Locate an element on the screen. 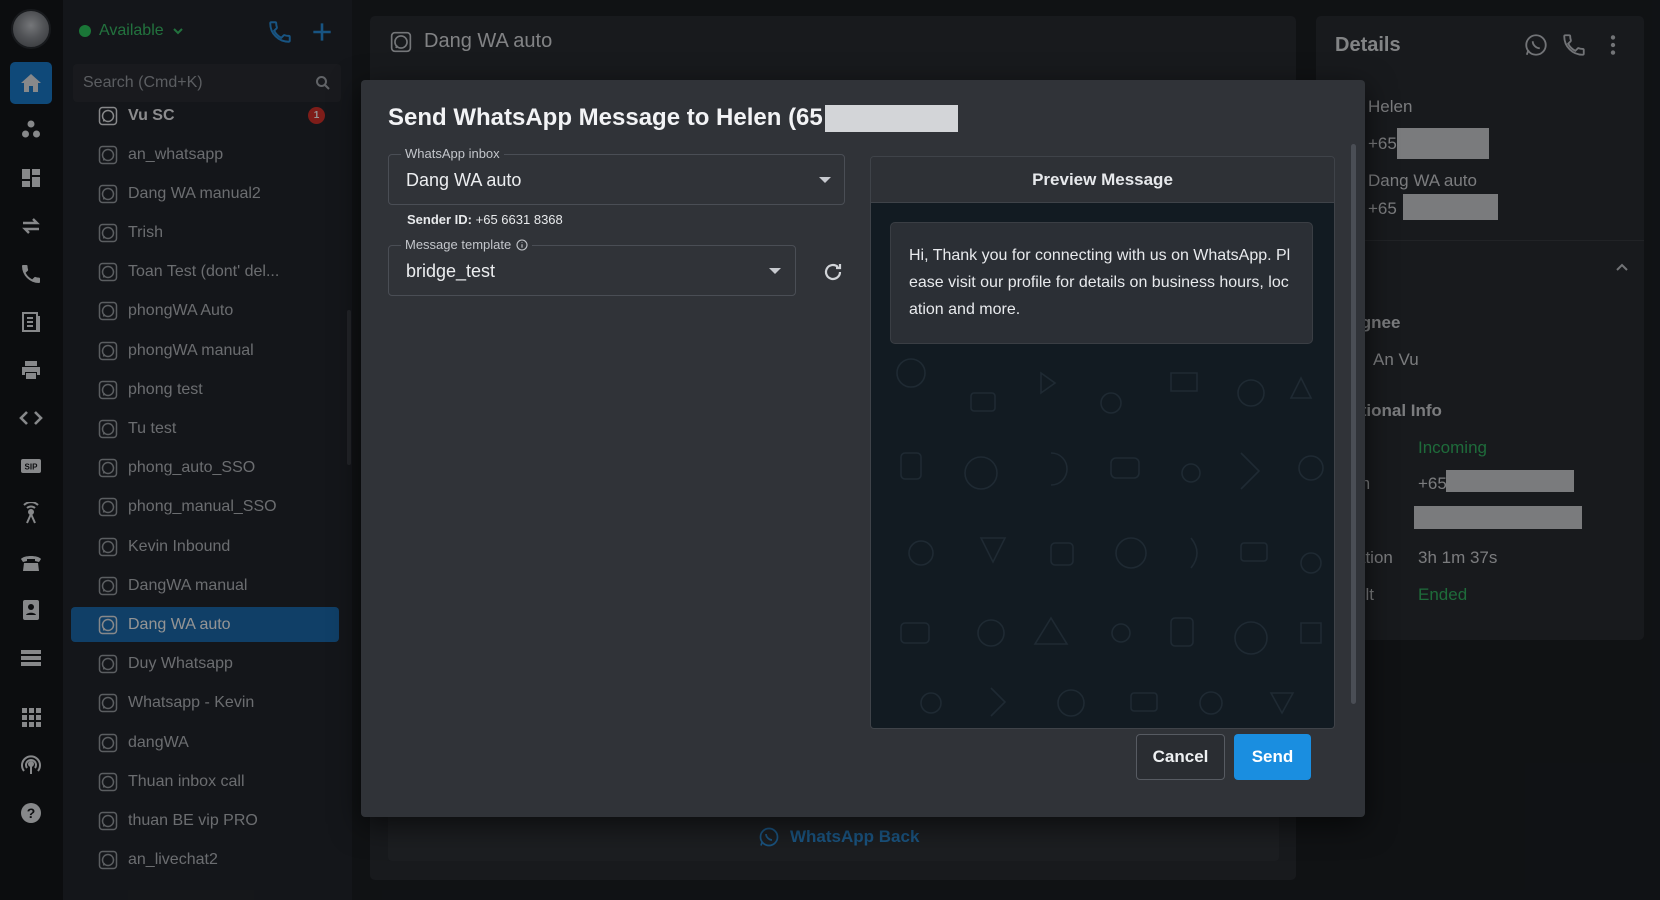 The height and width of the screenshot is (900, 1660). modal-title: Send WhatsApp Message to Helen (65 is located at coordinates (673, 118).